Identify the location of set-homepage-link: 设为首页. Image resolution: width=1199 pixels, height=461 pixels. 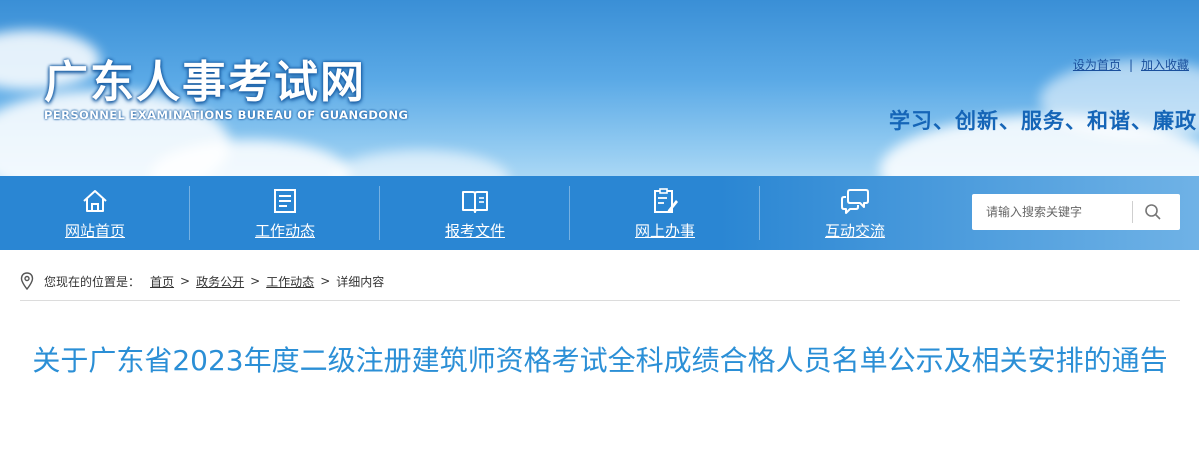
(1097, 65).